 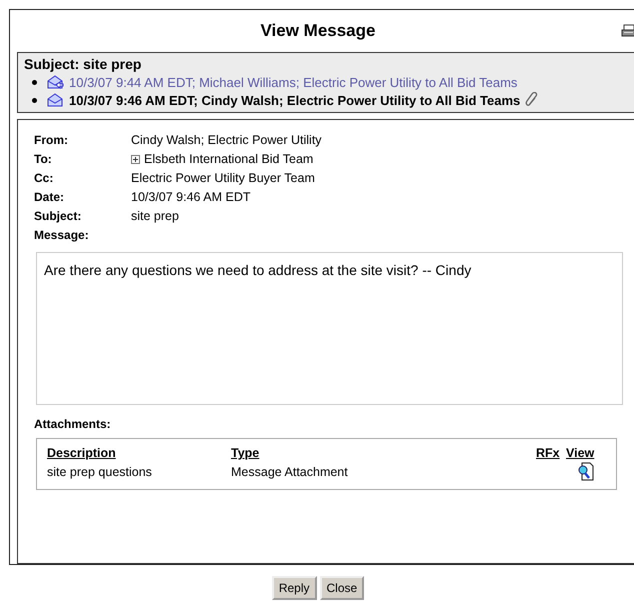 What do you see at coordinates (229, 159) in the screenshot?
I see `field-value: Elsbeth International Bid Team` at bounding box center [229, 159].